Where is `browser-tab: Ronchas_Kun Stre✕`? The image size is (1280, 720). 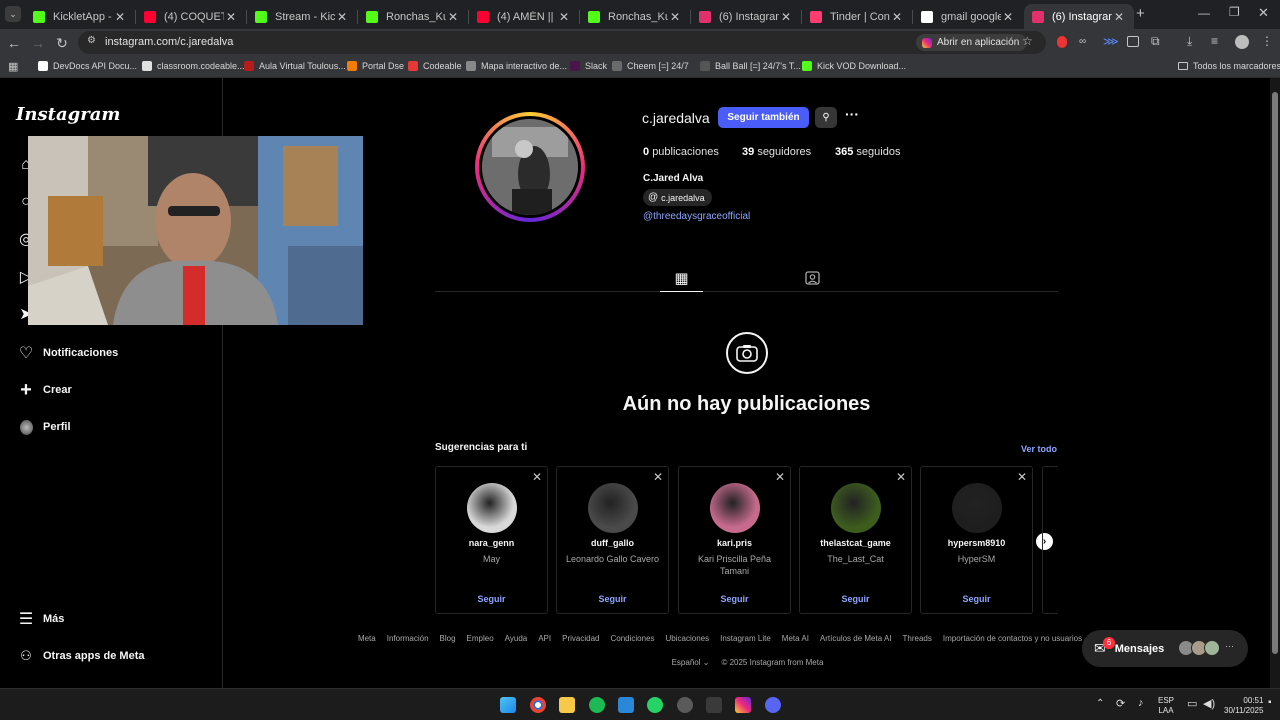
browser-tab: Ronchas_Kun Stre✕ is located at coordinates (635, 16).